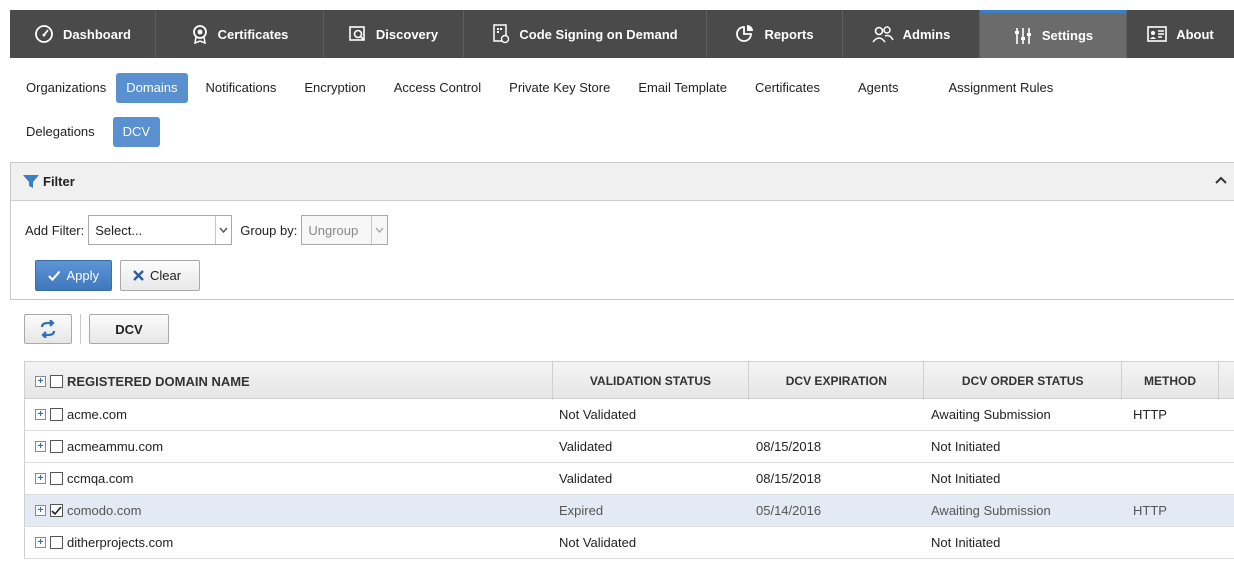 This screenshot has height=569, width=1234. What do you see at coordinates (333, 230) in the screenshot?
I see `group-by-select-value: Ungroup` at bounding box center [333, 230].